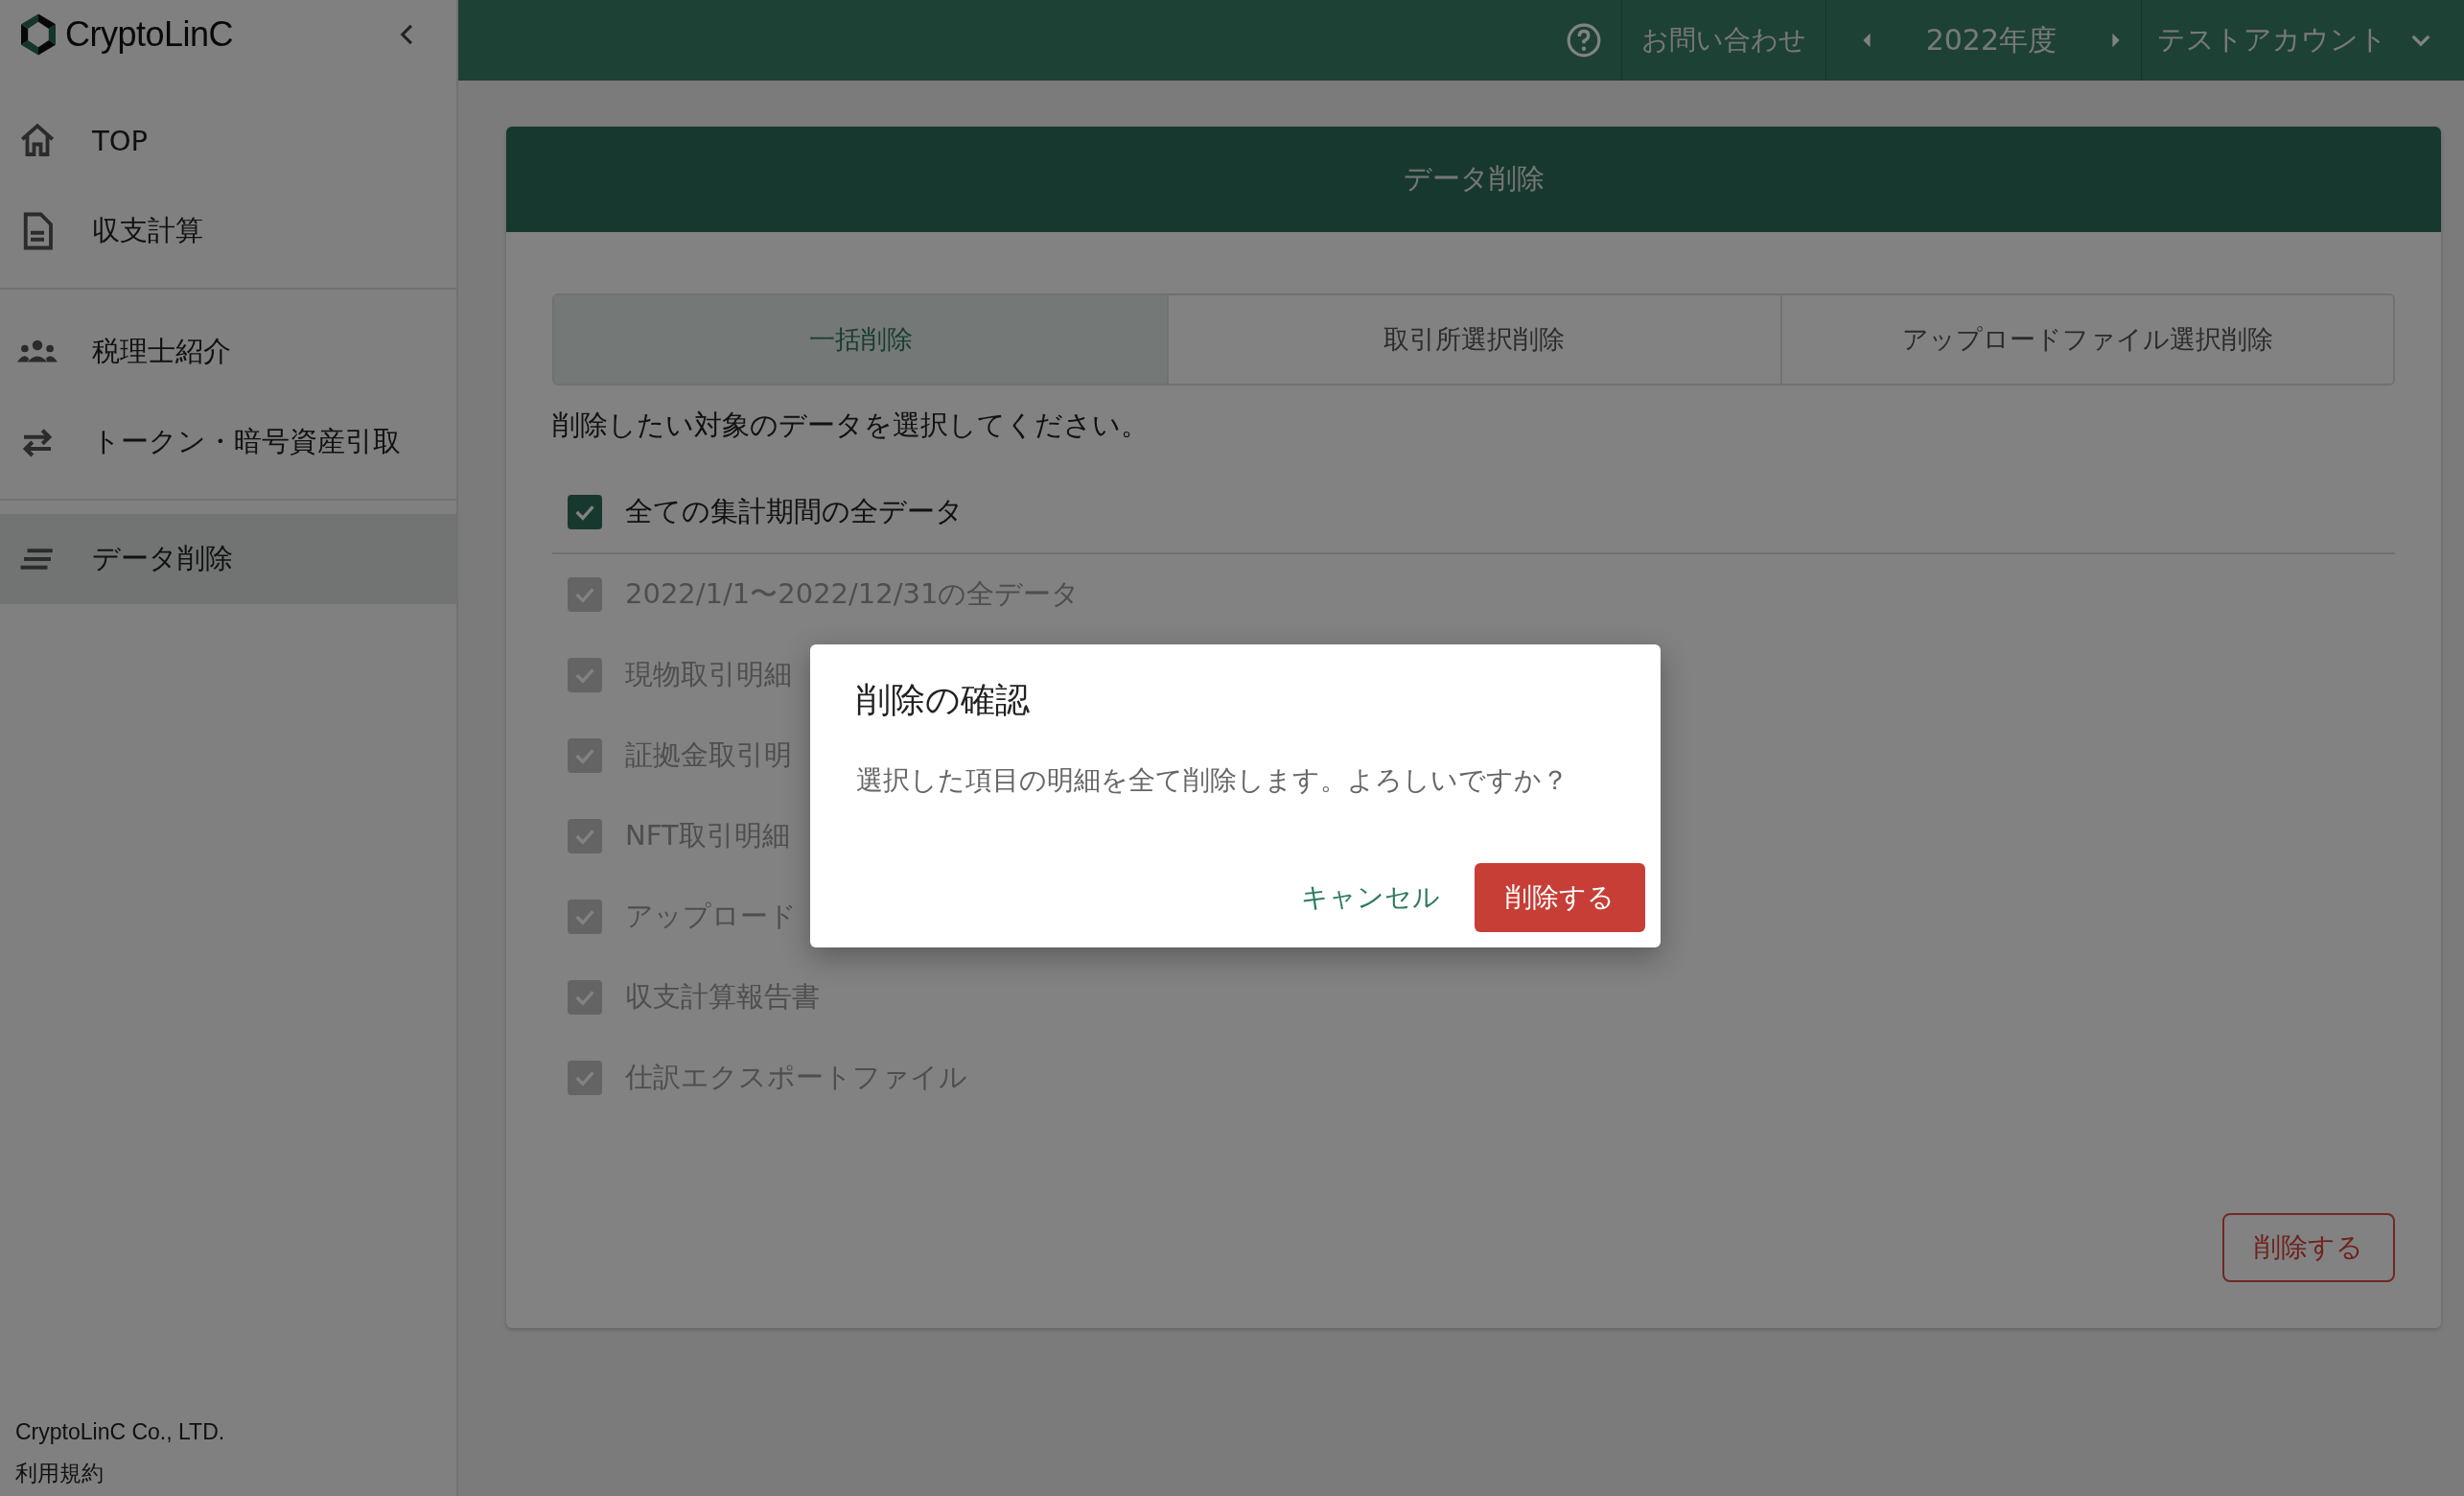  Describe the element at coordinates (861, 339) in the screenshot. I see `tab: 一括削除` at that location.